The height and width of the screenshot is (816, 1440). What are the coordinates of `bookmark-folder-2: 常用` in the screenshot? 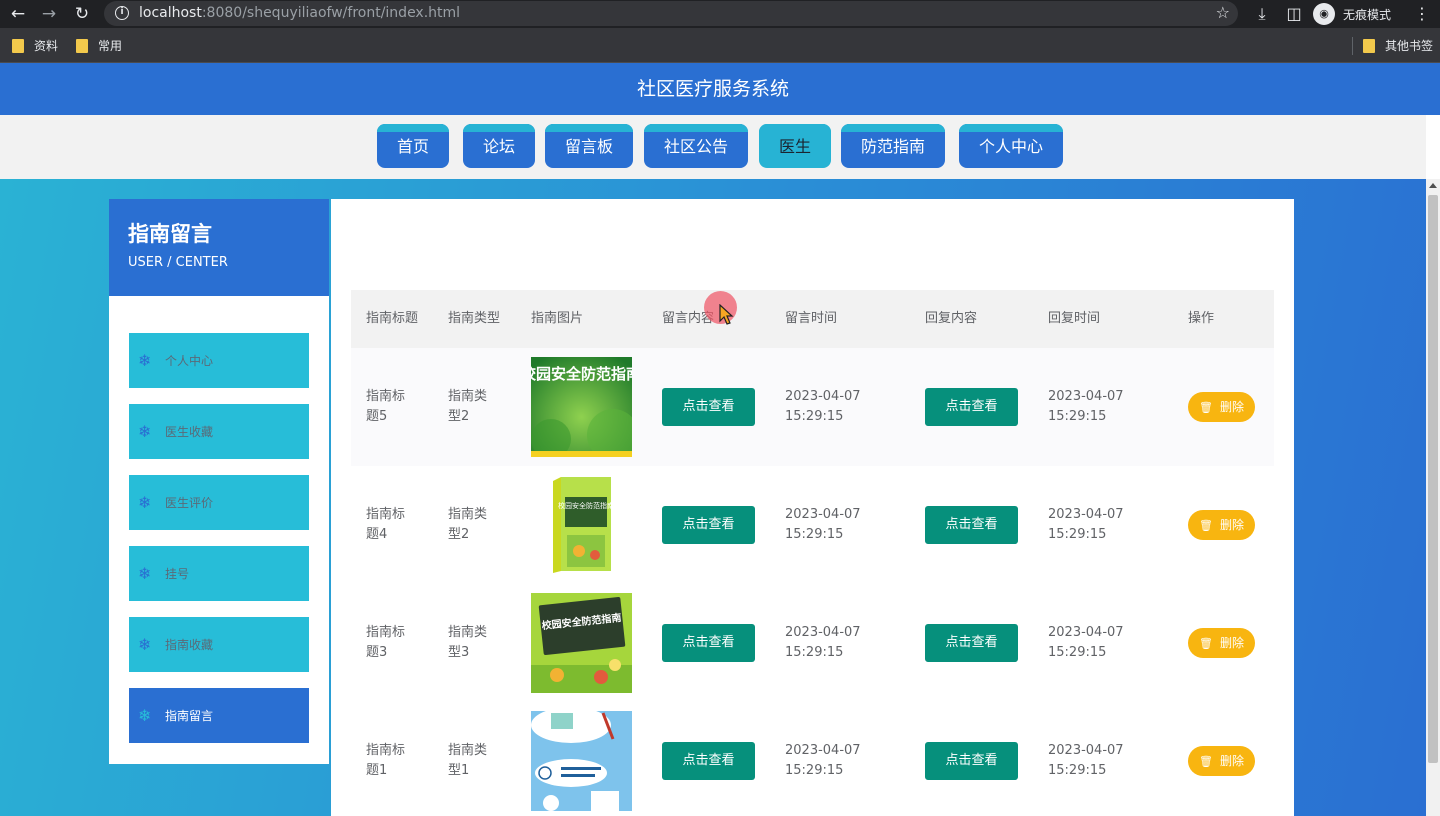 It's located at (99, 45).